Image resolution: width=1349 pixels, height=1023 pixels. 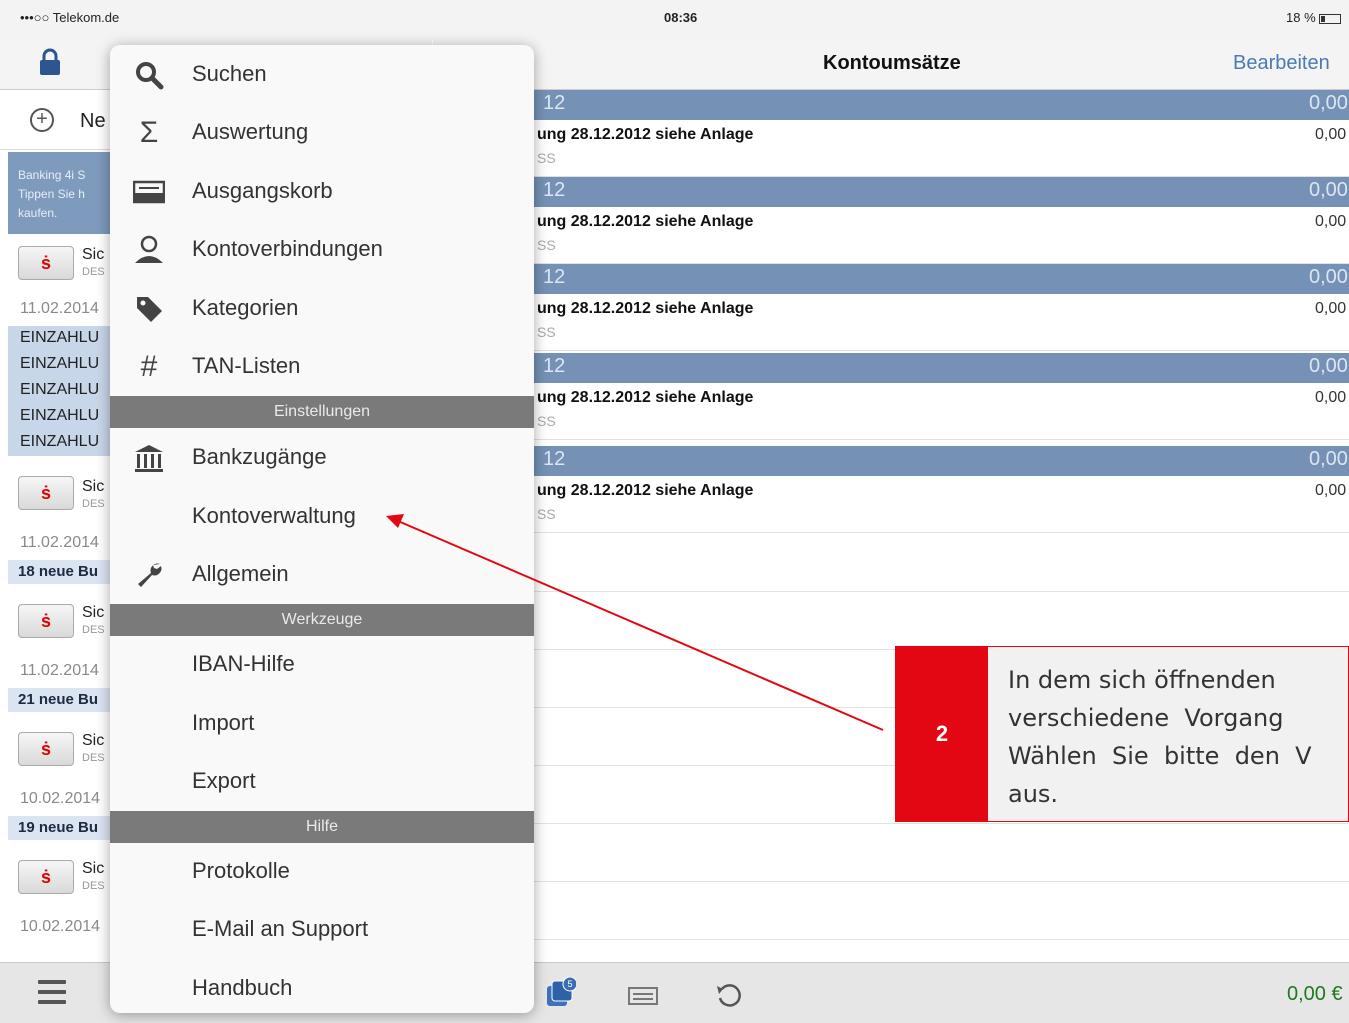 What do you see at coordinates (322, 664) in the screenshot?
I see `menu-item-iban-hilfe: IBAN-Hilfe` at bounding box center [322, 664].